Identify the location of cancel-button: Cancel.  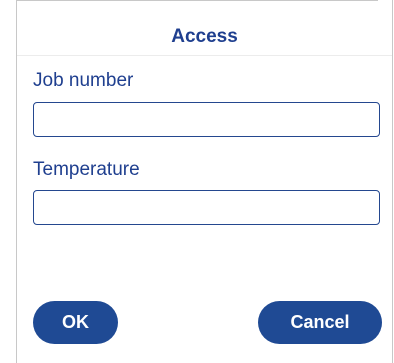
(320, 322).